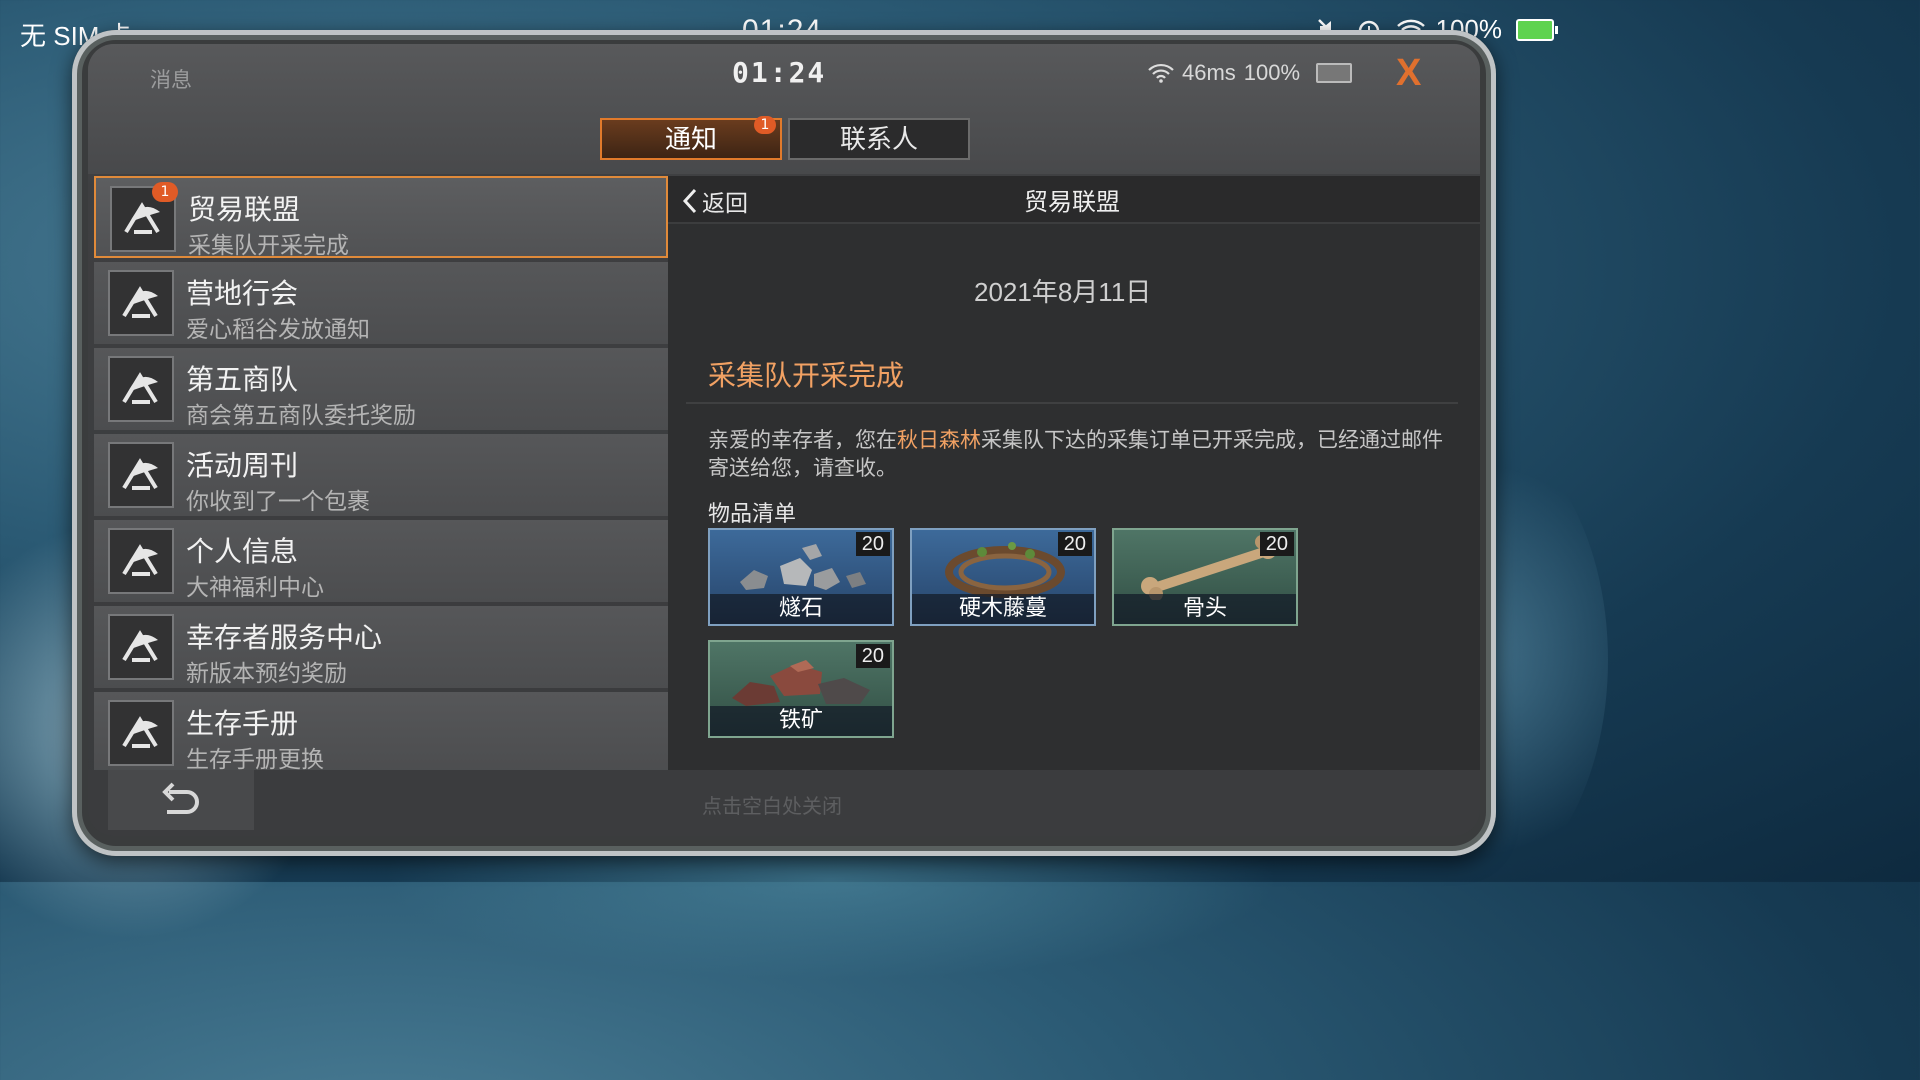 The image size is (1920, 1080). I want to click on list-item-fifth-caravan: 第五商队 商会第五商队委托奖励, so click(381, 389).